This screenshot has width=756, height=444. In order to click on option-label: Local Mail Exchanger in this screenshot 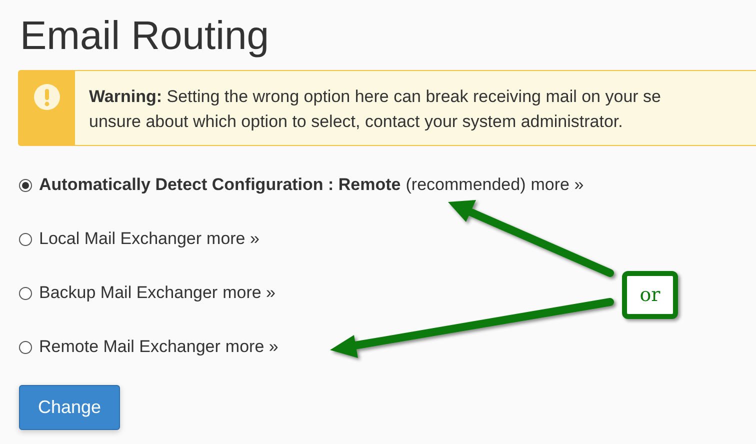, I will do `click(120, 239)`.